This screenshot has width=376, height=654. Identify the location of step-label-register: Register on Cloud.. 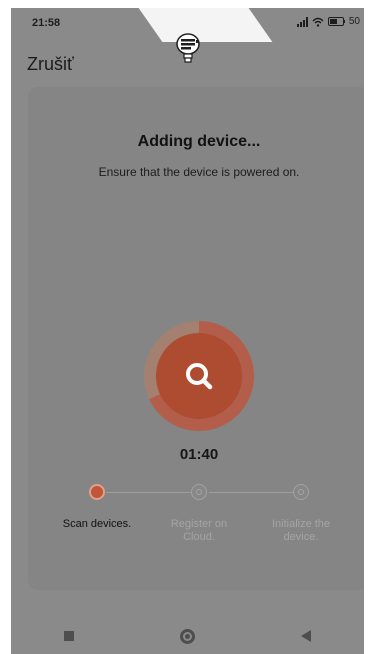
(199, 530).